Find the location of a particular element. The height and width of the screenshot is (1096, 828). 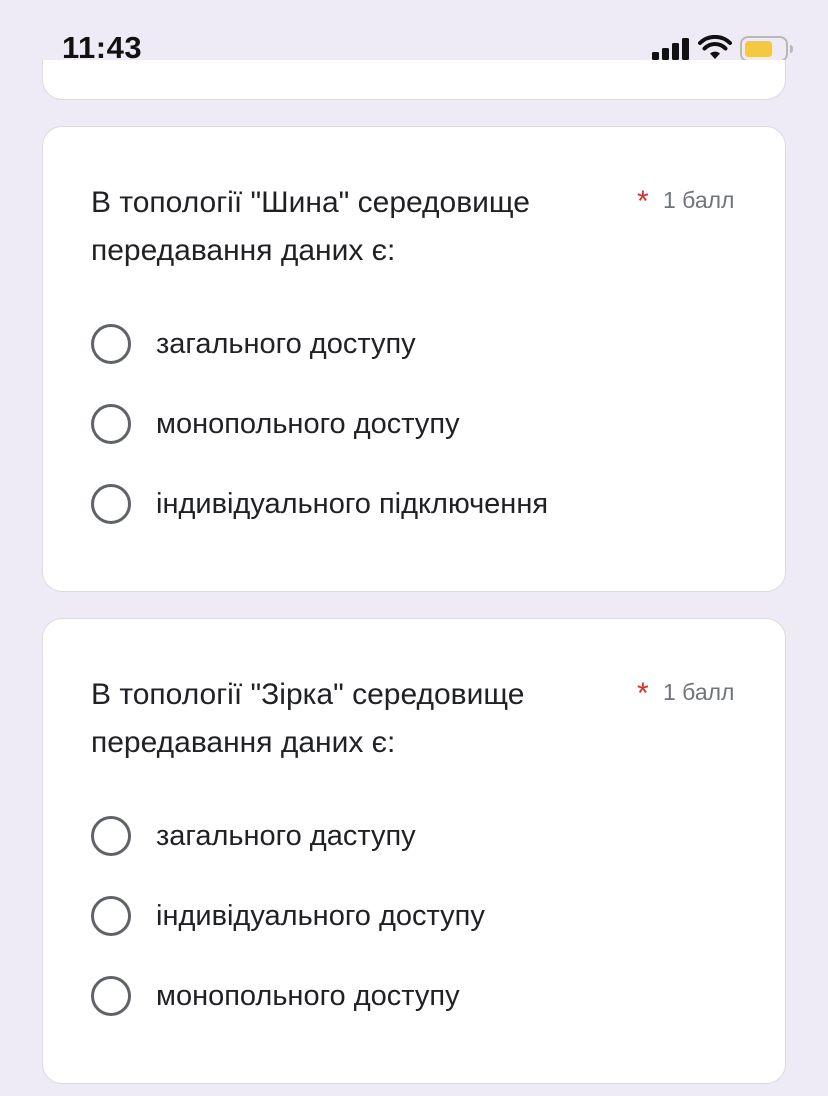

option-label: індивідуального доступу is located at coordinates (320, 915).